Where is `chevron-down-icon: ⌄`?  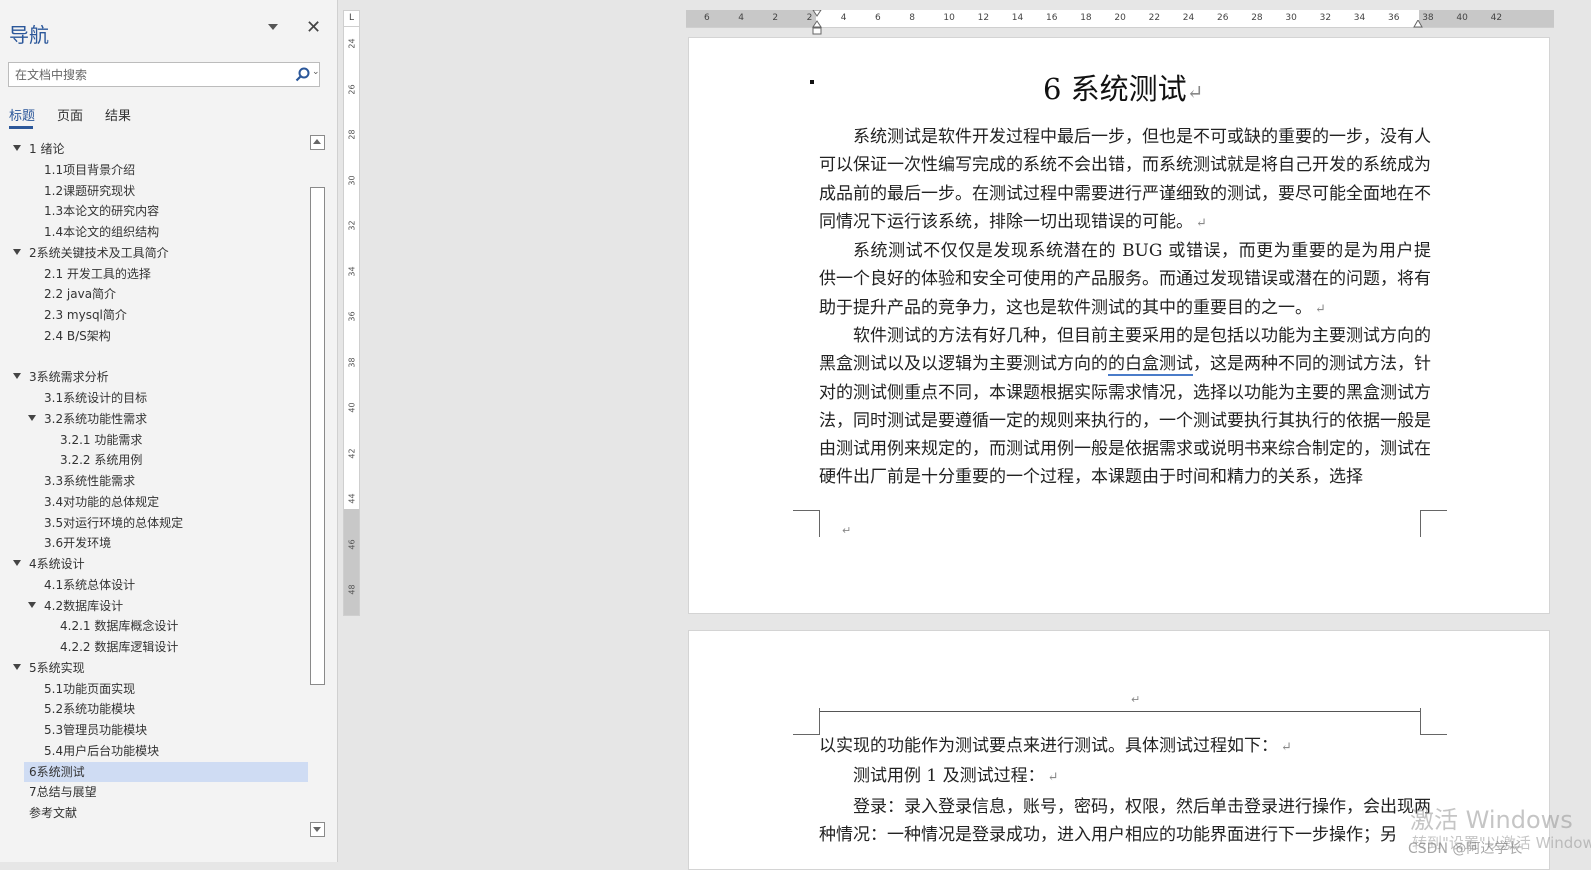
chevron-down-icon: ⌄ is located at coordinates (316, 72).